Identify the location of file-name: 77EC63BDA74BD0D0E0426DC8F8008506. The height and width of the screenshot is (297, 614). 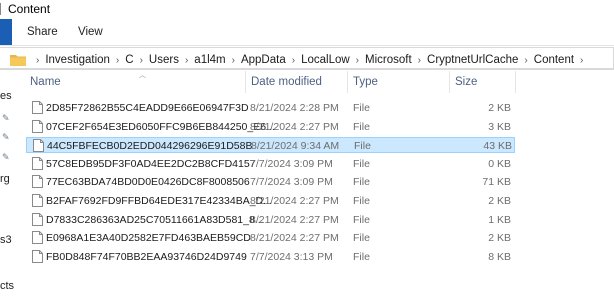
(148, 182).